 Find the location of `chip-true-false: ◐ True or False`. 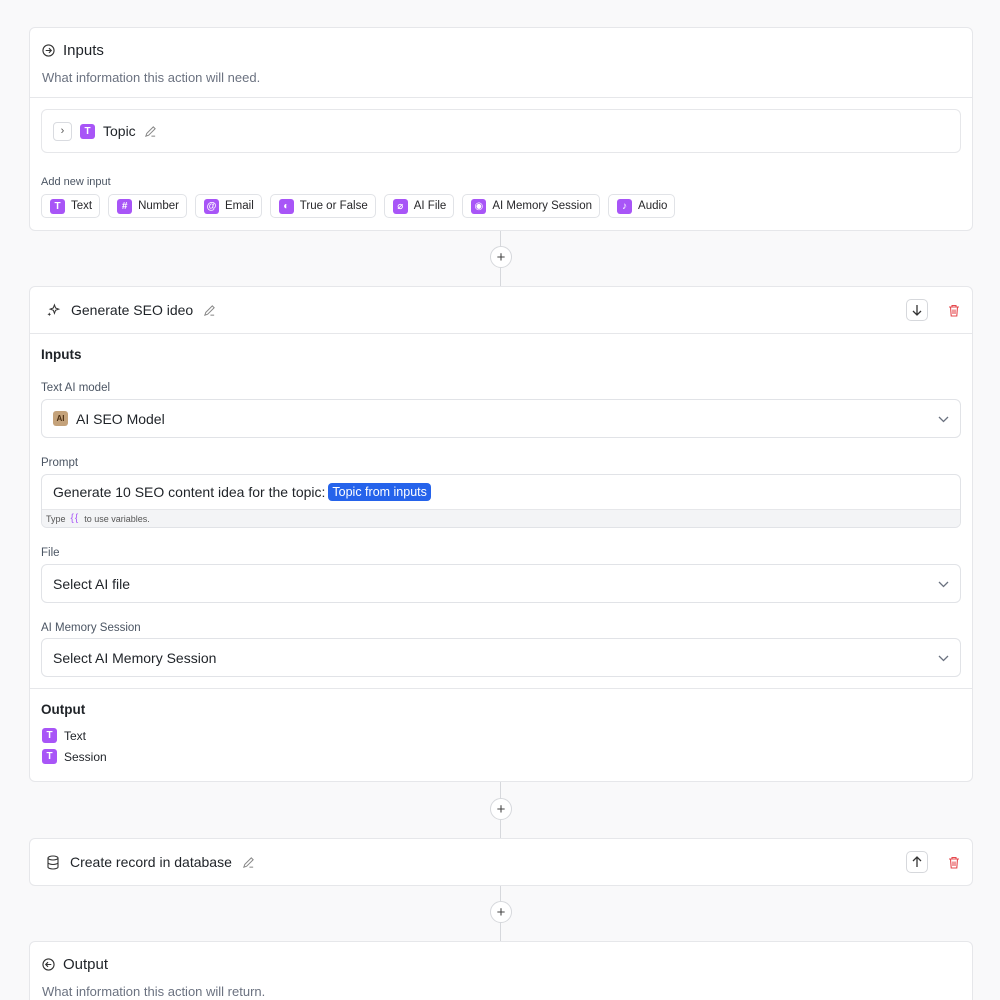

chip-true-false: ◐ True or False is located at coordinates (322, 206).